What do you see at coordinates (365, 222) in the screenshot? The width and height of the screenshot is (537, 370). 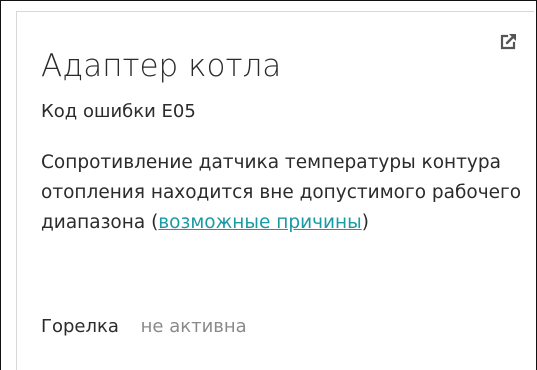 I see `link-close-paren: )` at bounding box center [365, 222].